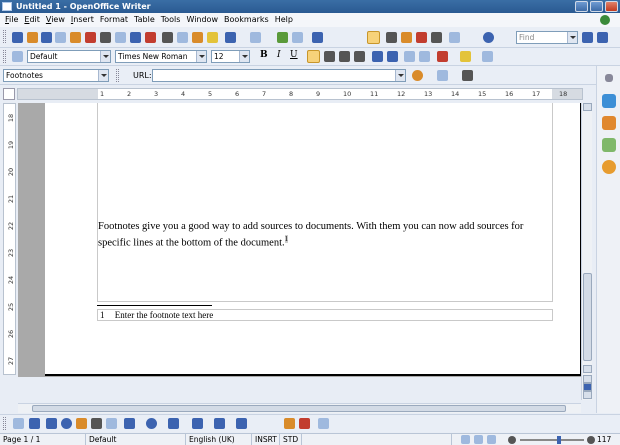 The height and width of the screenshot is (445, 620). I want to click on menu-tools: Tools, so click(171, 20).